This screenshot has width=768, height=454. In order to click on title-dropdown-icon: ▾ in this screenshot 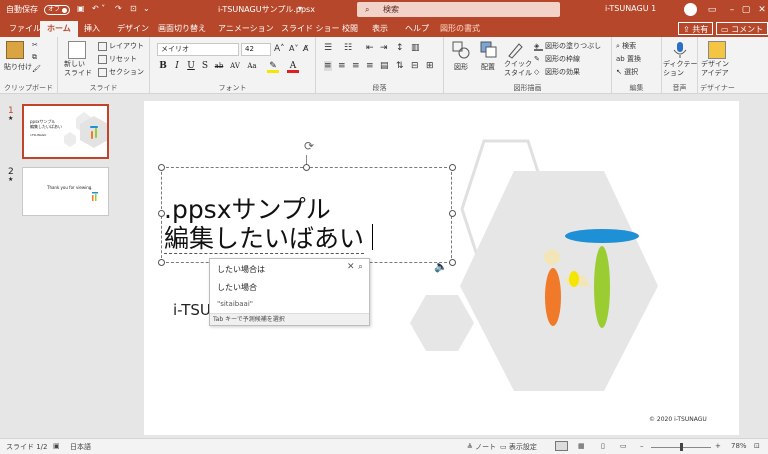, I will do `click(300, 8)`.